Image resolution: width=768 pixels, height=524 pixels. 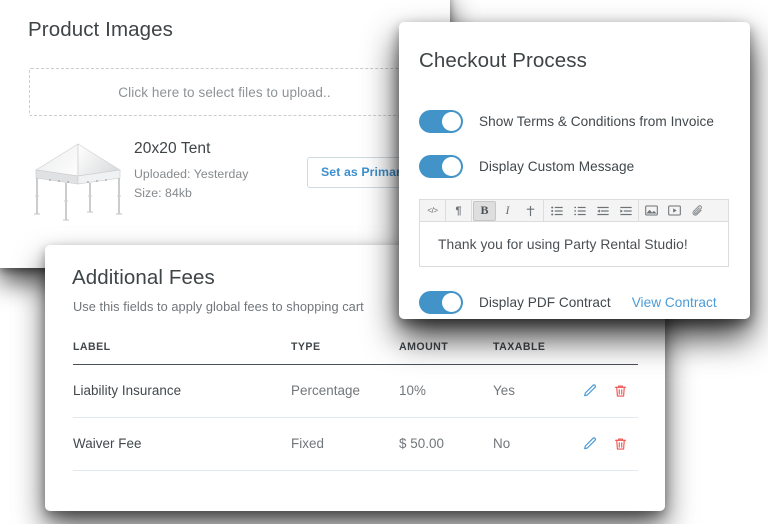 I want to click on insert-image-icon, so click(x=651, y=211).